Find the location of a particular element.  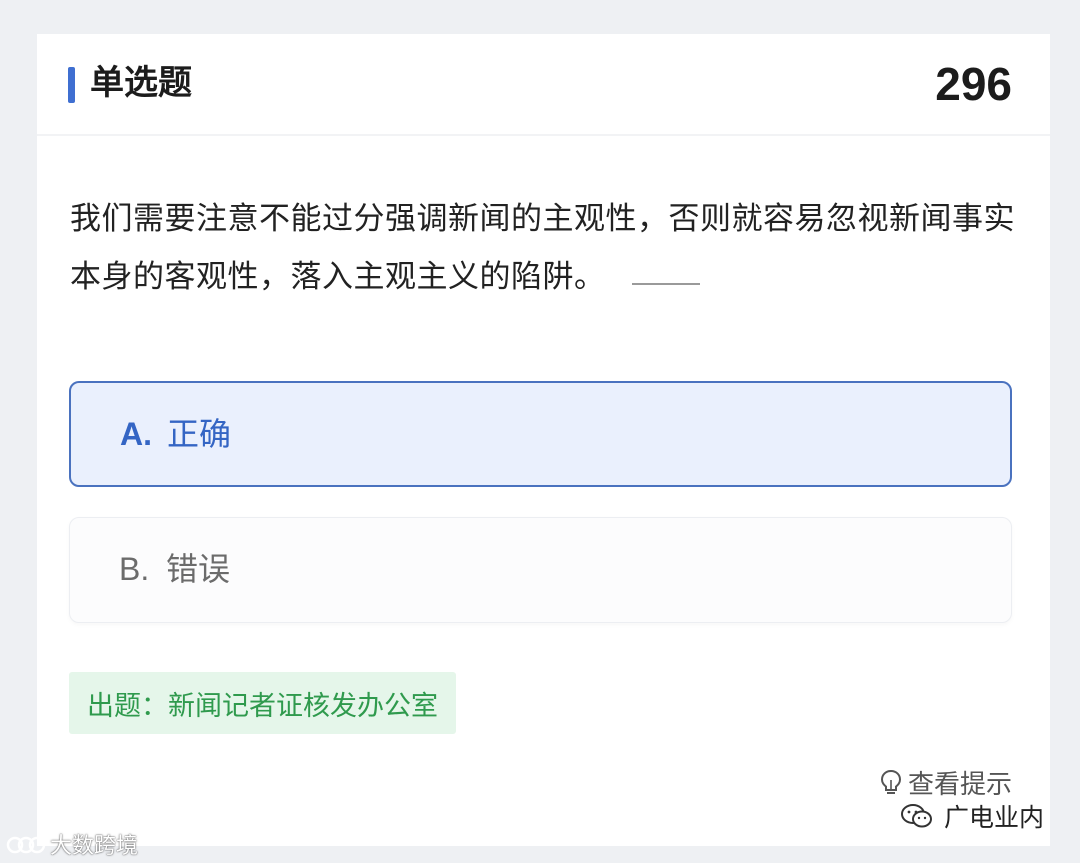

option-a-letter: A. is located at coordinates (136, 434).